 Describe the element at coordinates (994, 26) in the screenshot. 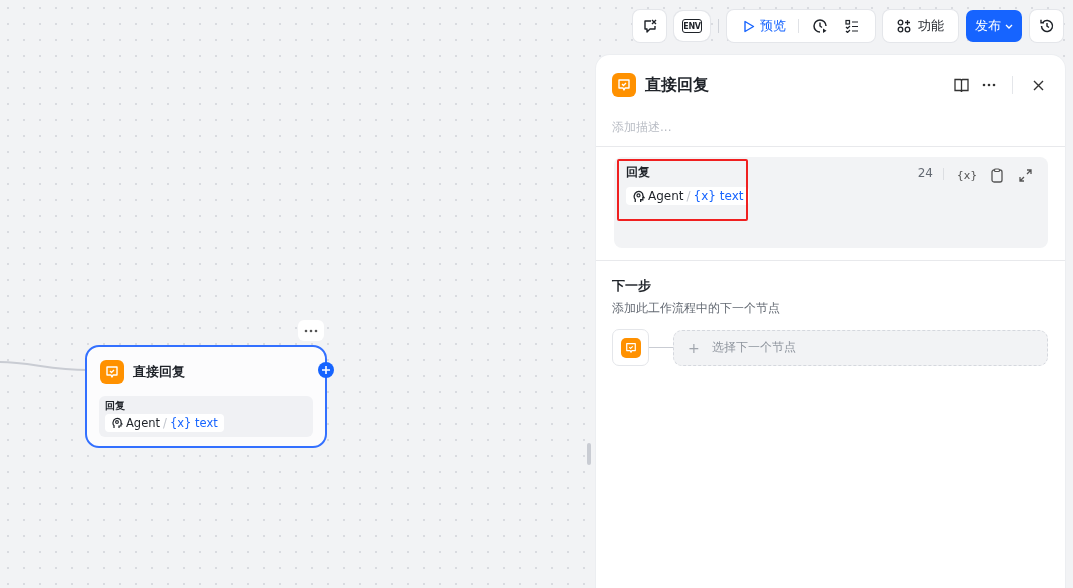

I see `publish-button: 发布` at that location.